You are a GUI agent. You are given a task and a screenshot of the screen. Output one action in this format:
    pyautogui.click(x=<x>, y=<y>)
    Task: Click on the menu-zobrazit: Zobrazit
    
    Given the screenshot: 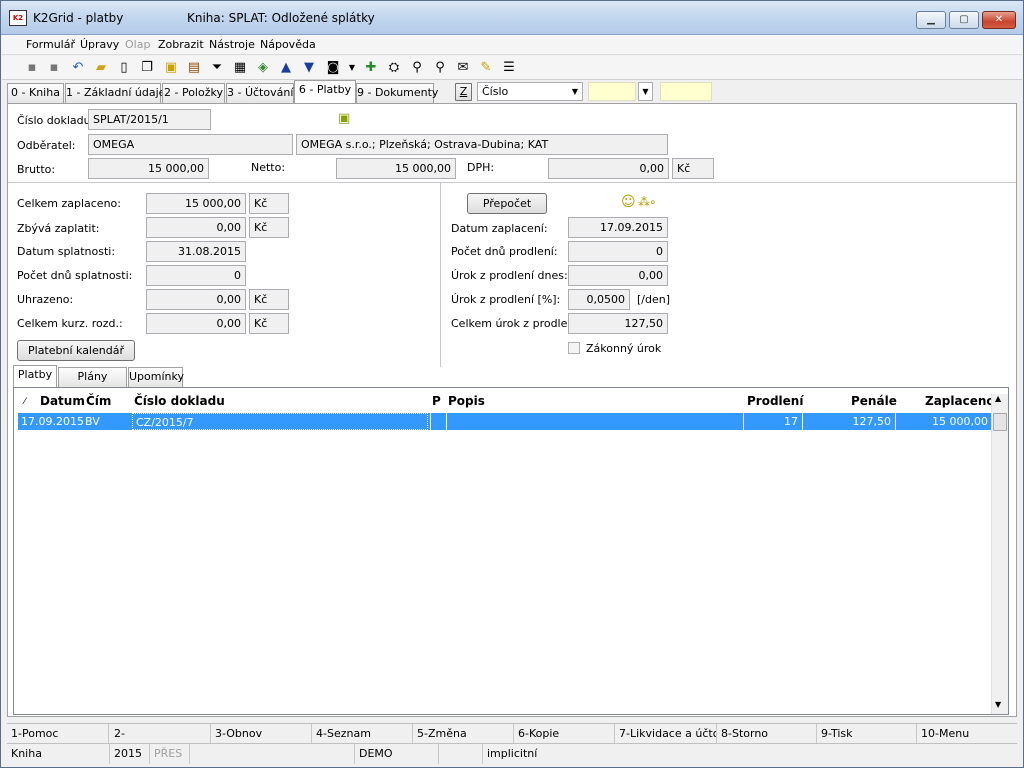 What is the action you would take?
    pyautogui.click(x=181, y=44)
    